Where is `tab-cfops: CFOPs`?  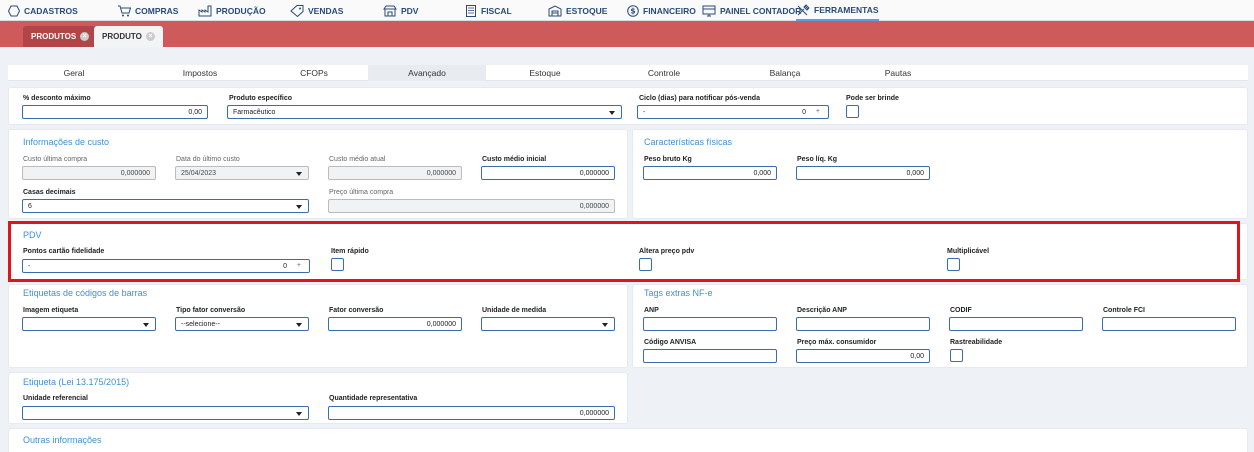 tab-cfops: CFOPs is located at coordinates (314, 73).